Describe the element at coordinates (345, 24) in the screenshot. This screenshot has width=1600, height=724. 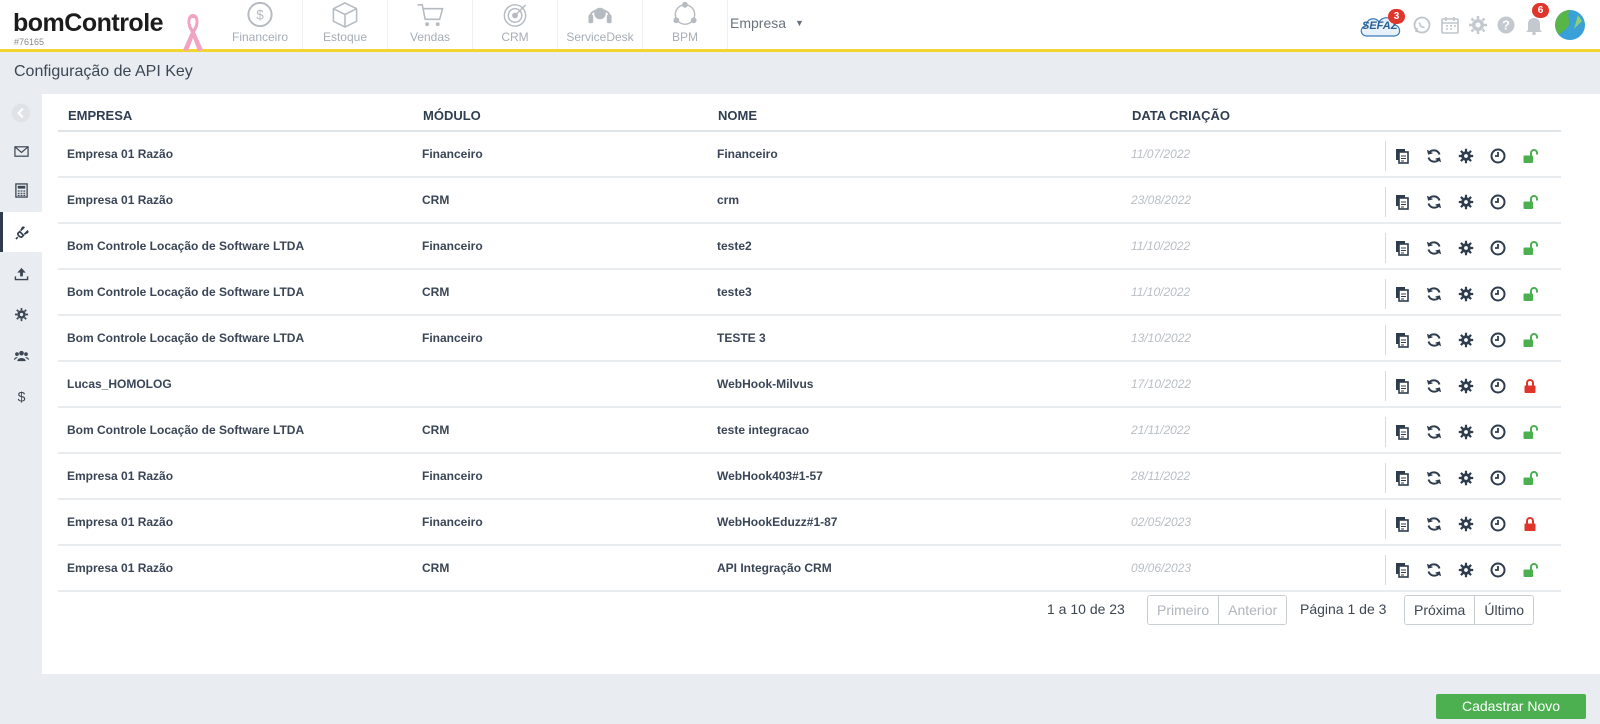
I see `module-estoque: Estoque` at that location.